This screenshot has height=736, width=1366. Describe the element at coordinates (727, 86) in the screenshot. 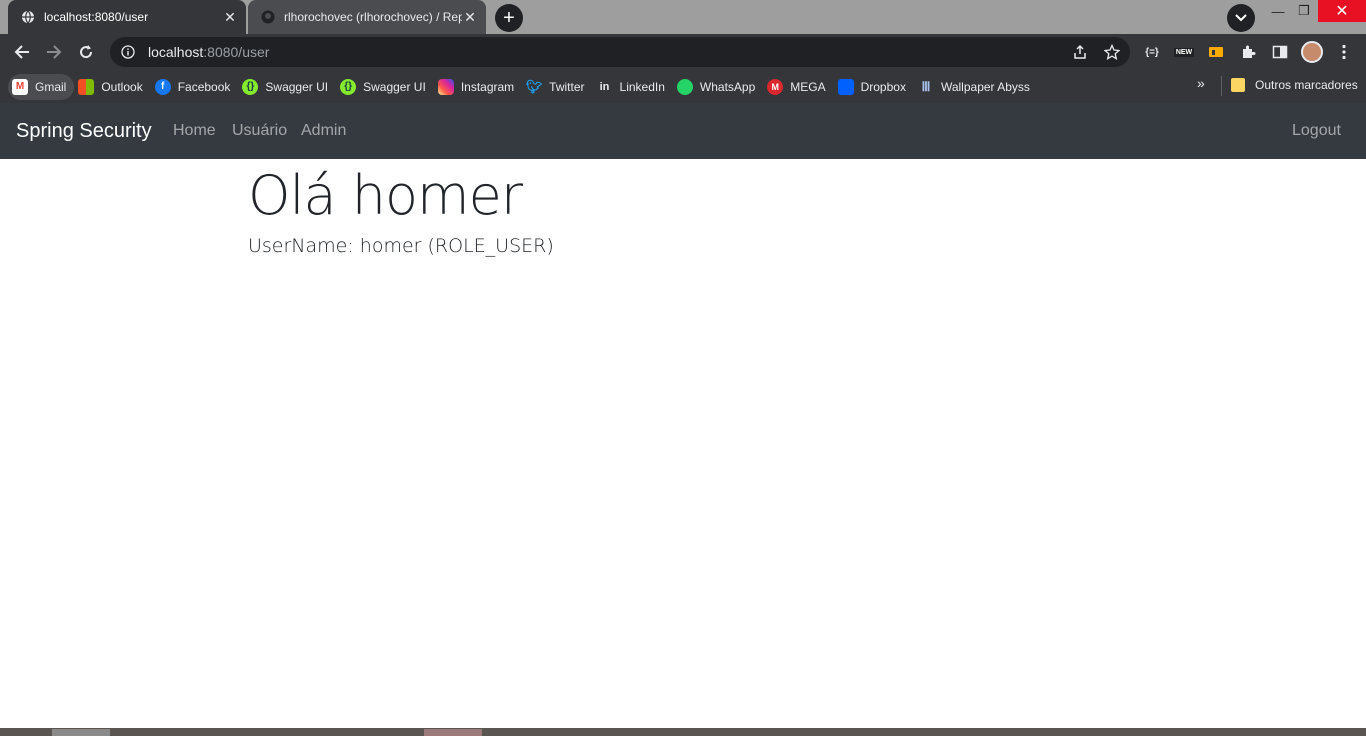

I see `bookmark-label: WhatsApp` at that location.